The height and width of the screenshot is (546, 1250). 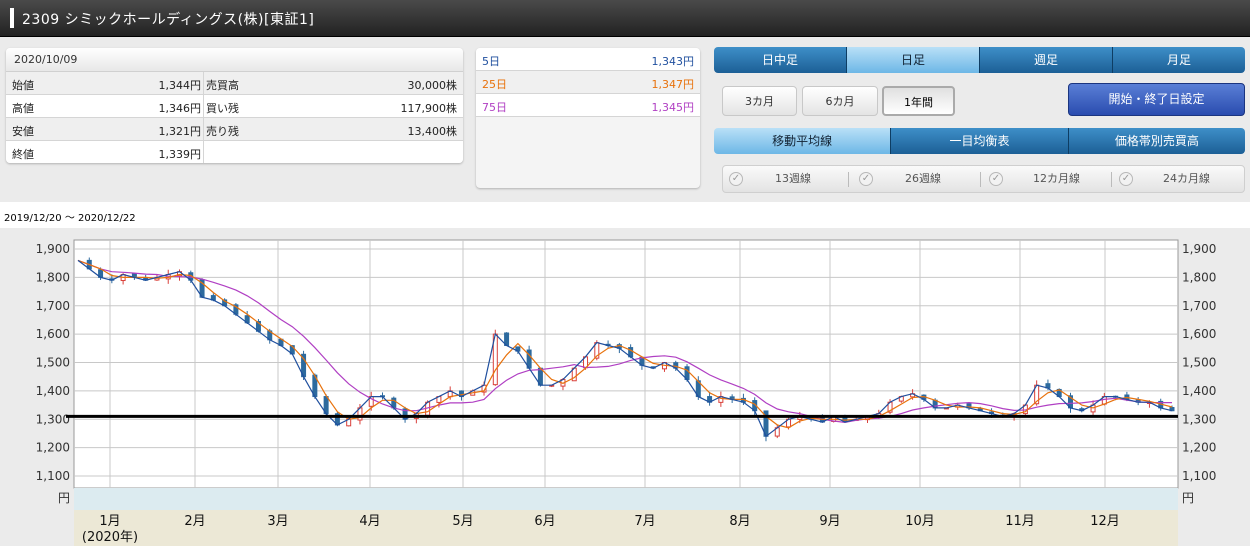 I want to click on tab-ichimoku: 一目均衡表, so click(x=980, y=141).